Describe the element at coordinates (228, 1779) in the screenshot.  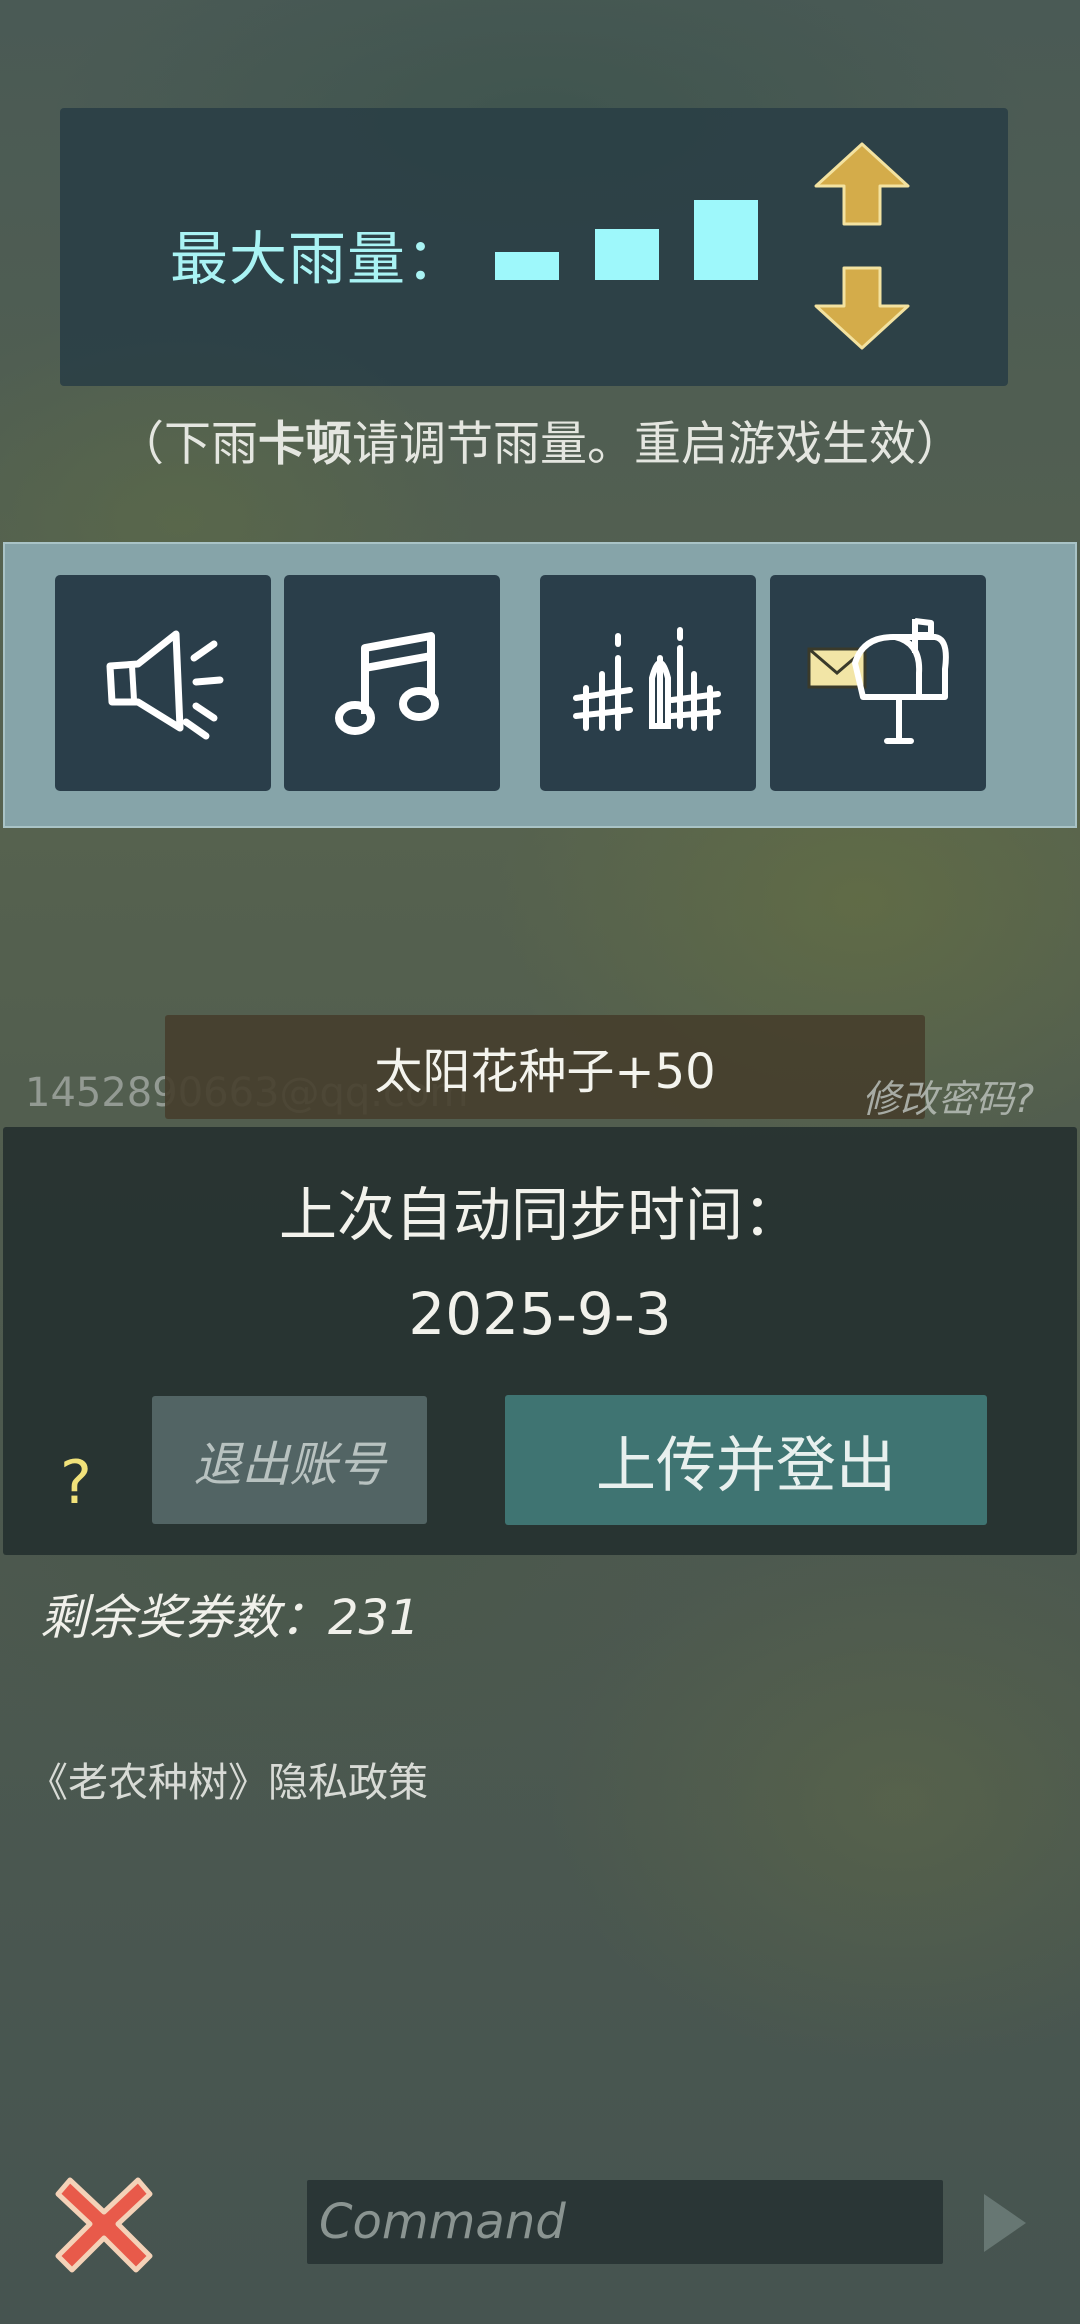
I see `privacy-policy-link: 《老农种树》隐私政策` at that location.